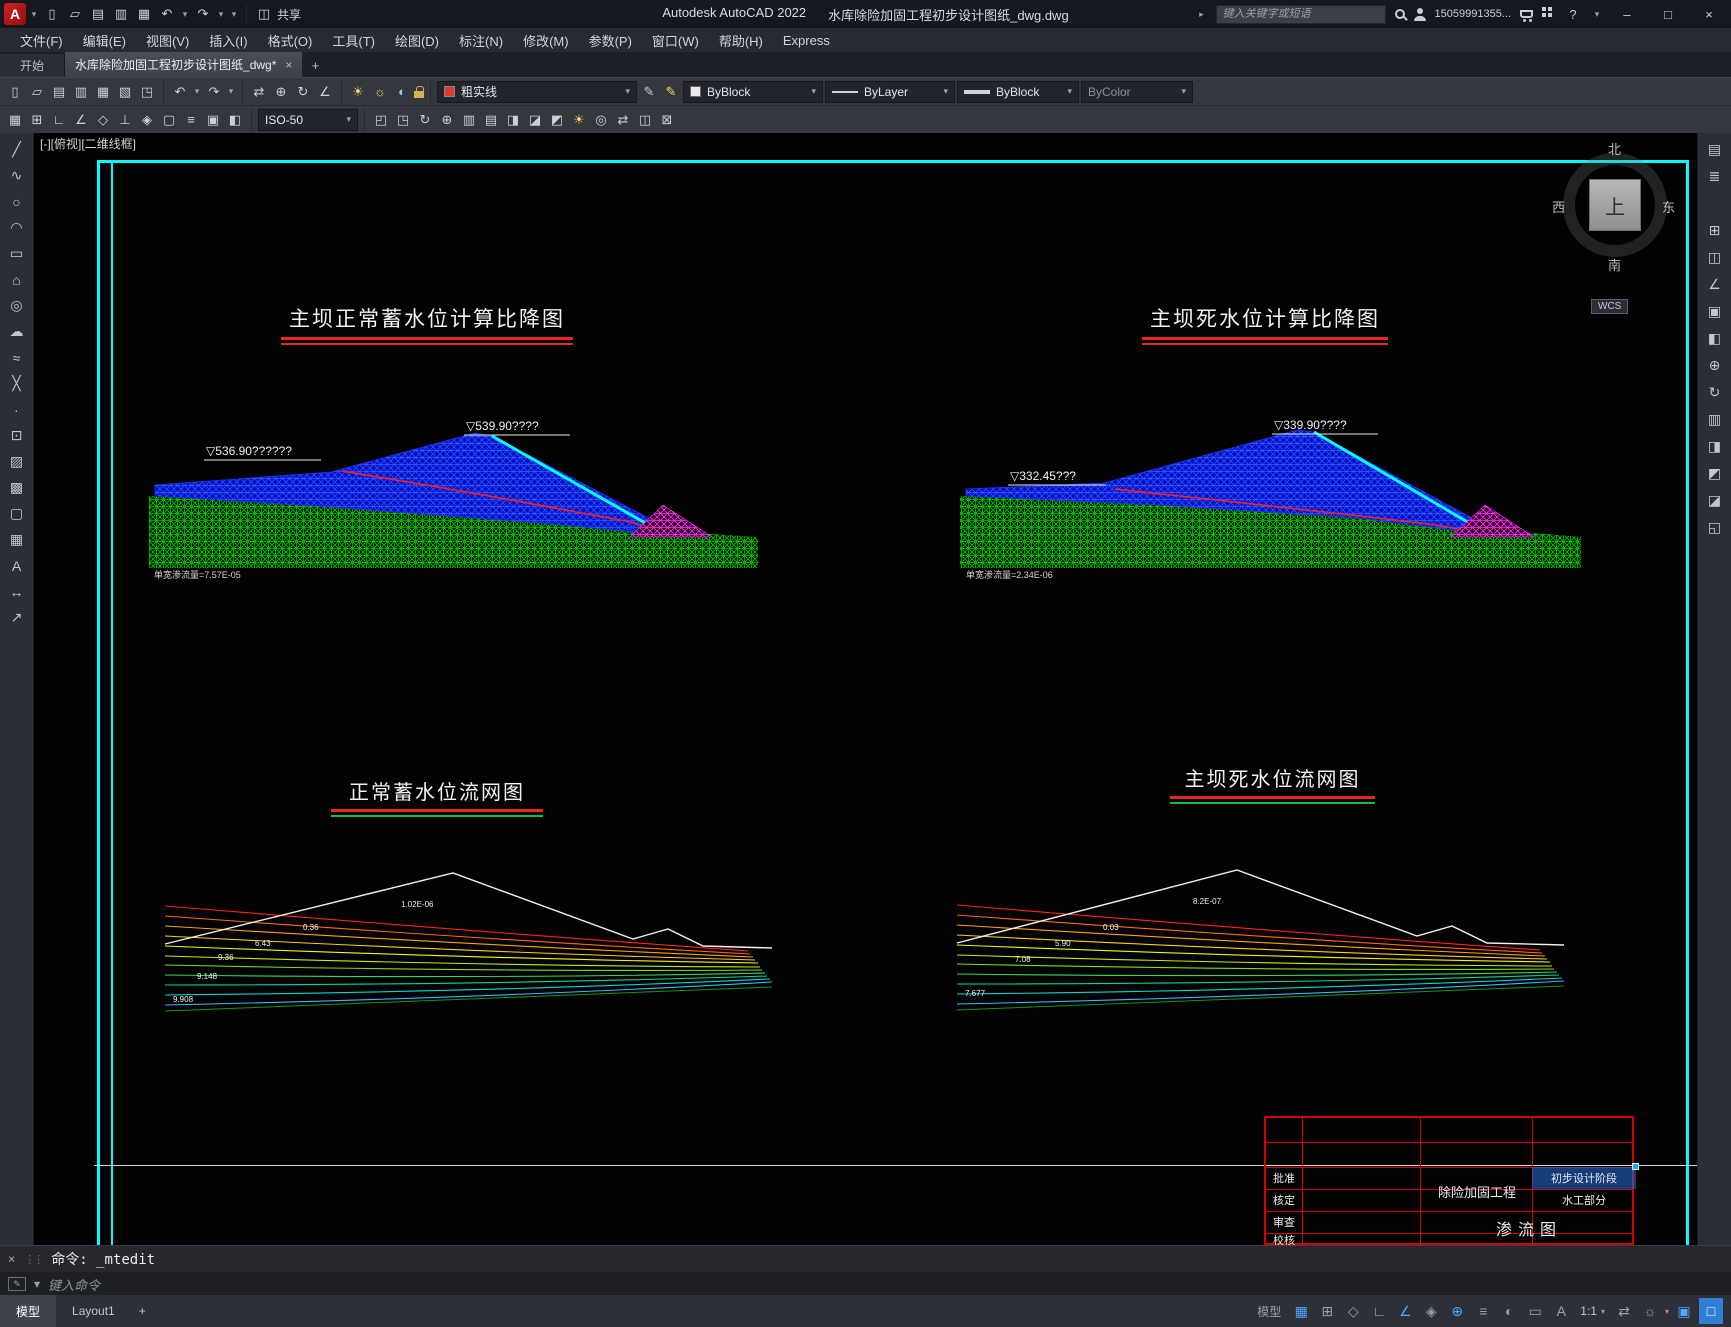 This screenshot has height=1327, width=1731. I want to click on regen-icon: ↻, so click(303, 92).